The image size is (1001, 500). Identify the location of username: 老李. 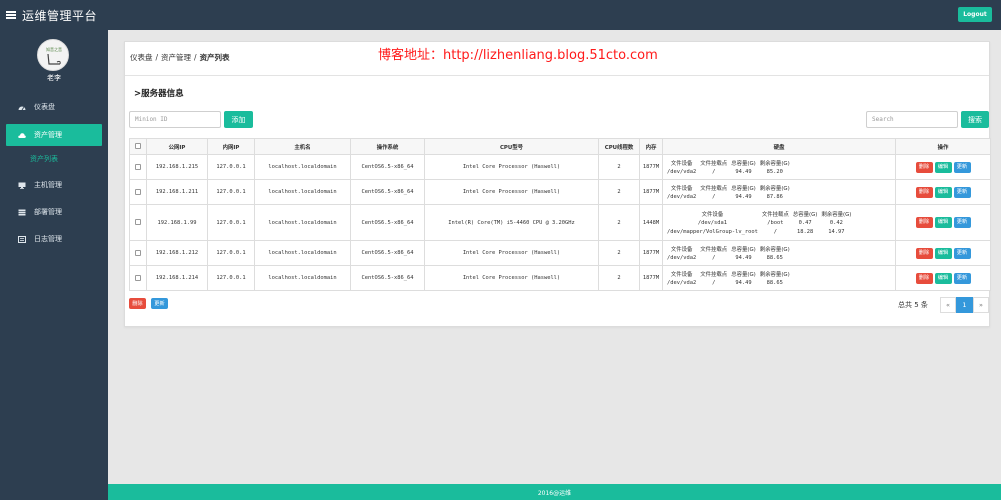
(54, 78).